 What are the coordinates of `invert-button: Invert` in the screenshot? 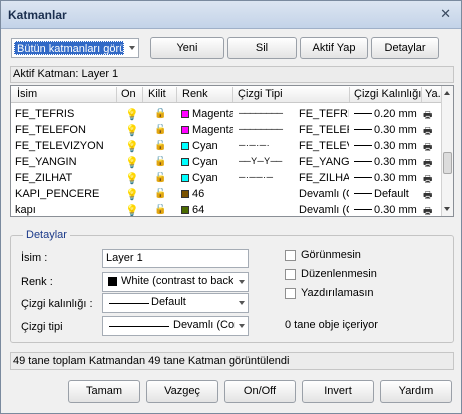 It's located at (338, 391).